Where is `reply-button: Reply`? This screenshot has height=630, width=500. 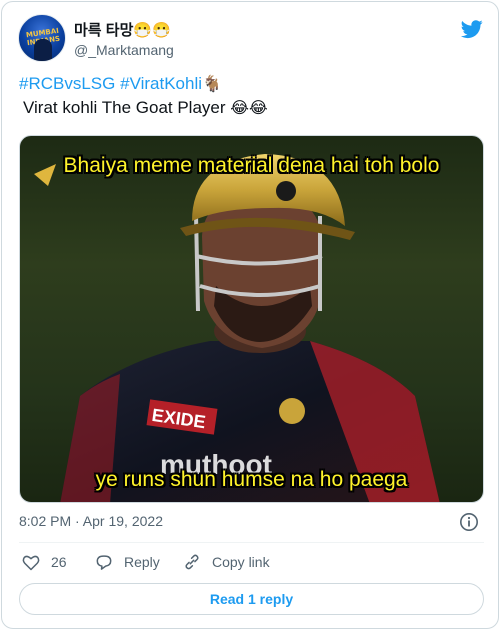 reply-button: Reply is located at coordinates (127, 562).